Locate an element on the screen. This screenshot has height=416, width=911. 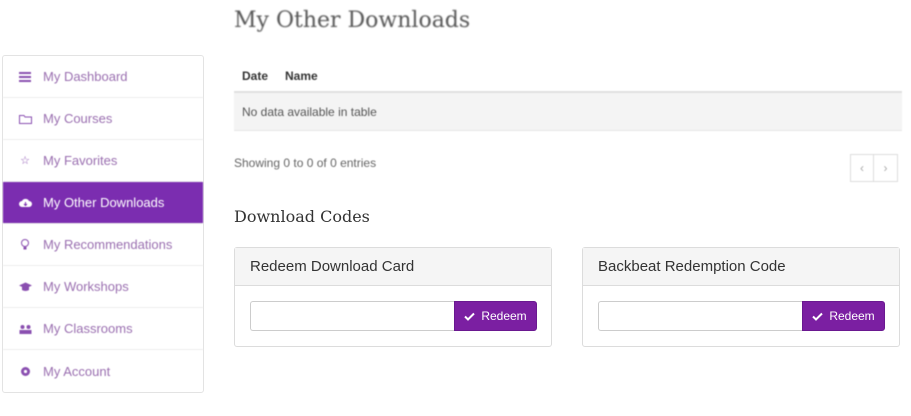
redeem-download-card-button: Redeem is located at coordinates (495, 316).